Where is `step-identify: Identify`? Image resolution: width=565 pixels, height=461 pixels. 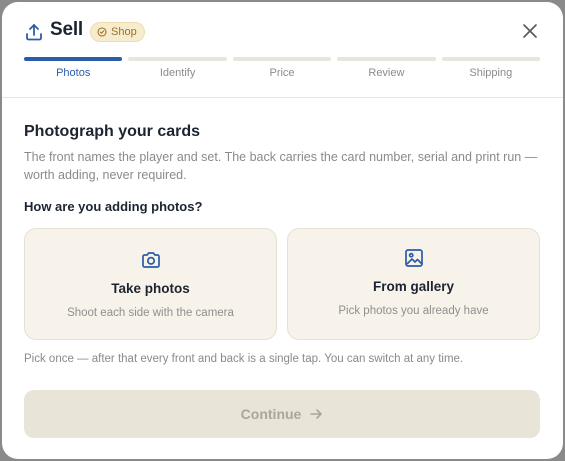
step-identify: Identify is located at coordinates (177, 72).